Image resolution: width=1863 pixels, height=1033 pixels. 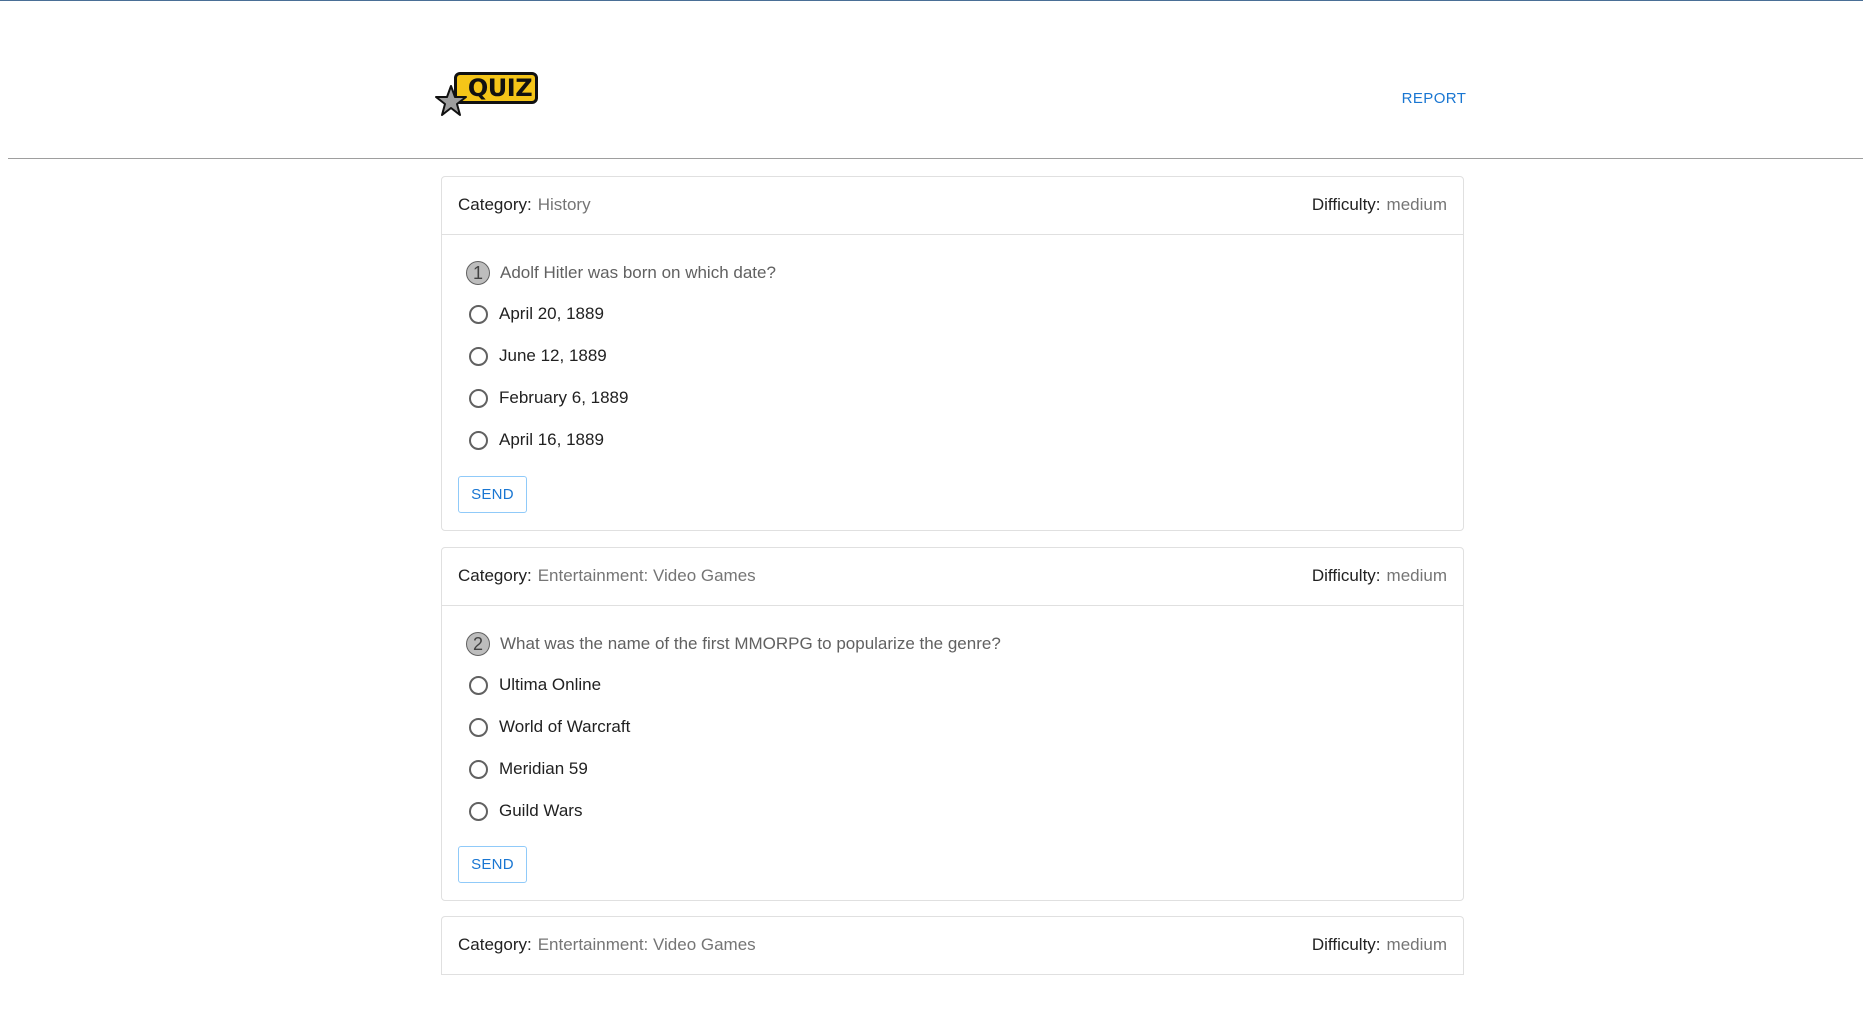 I want to click on answer-option: April 20, 1889, so click(x=536, y=314).